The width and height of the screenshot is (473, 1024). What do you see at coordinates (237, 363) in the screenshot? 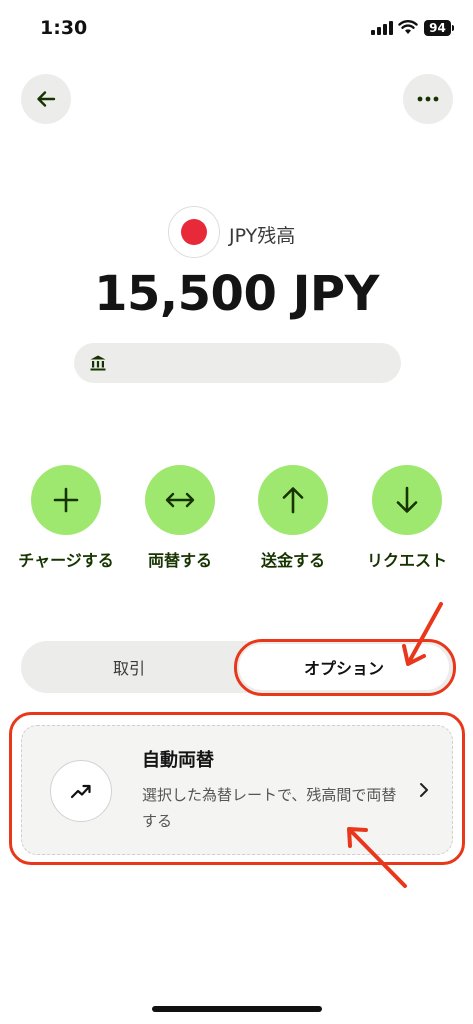
I see `bank-details-bar` at bounding box center [237, 363].